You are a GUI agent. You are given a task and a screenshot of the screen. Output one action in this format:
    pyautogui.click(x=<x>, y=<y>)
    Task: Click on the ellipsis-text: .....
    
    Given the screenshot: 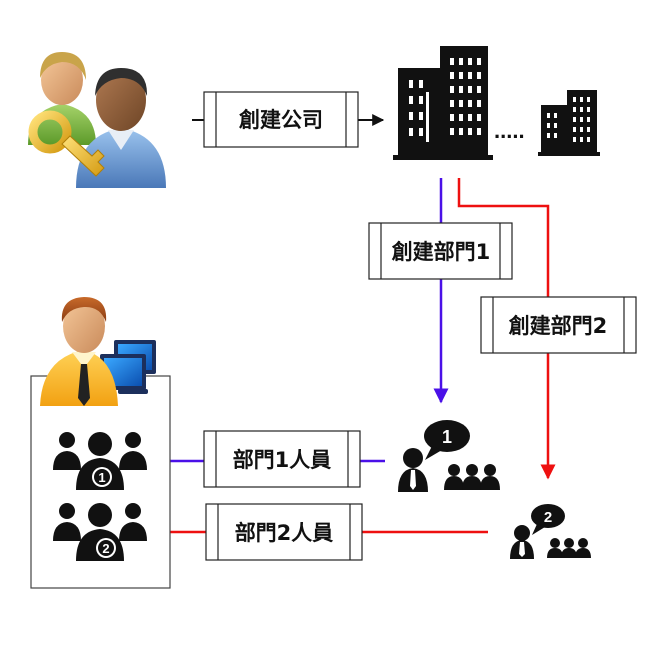 What is the action you would take?
    pyautogui.click(x=509, y=130)
    